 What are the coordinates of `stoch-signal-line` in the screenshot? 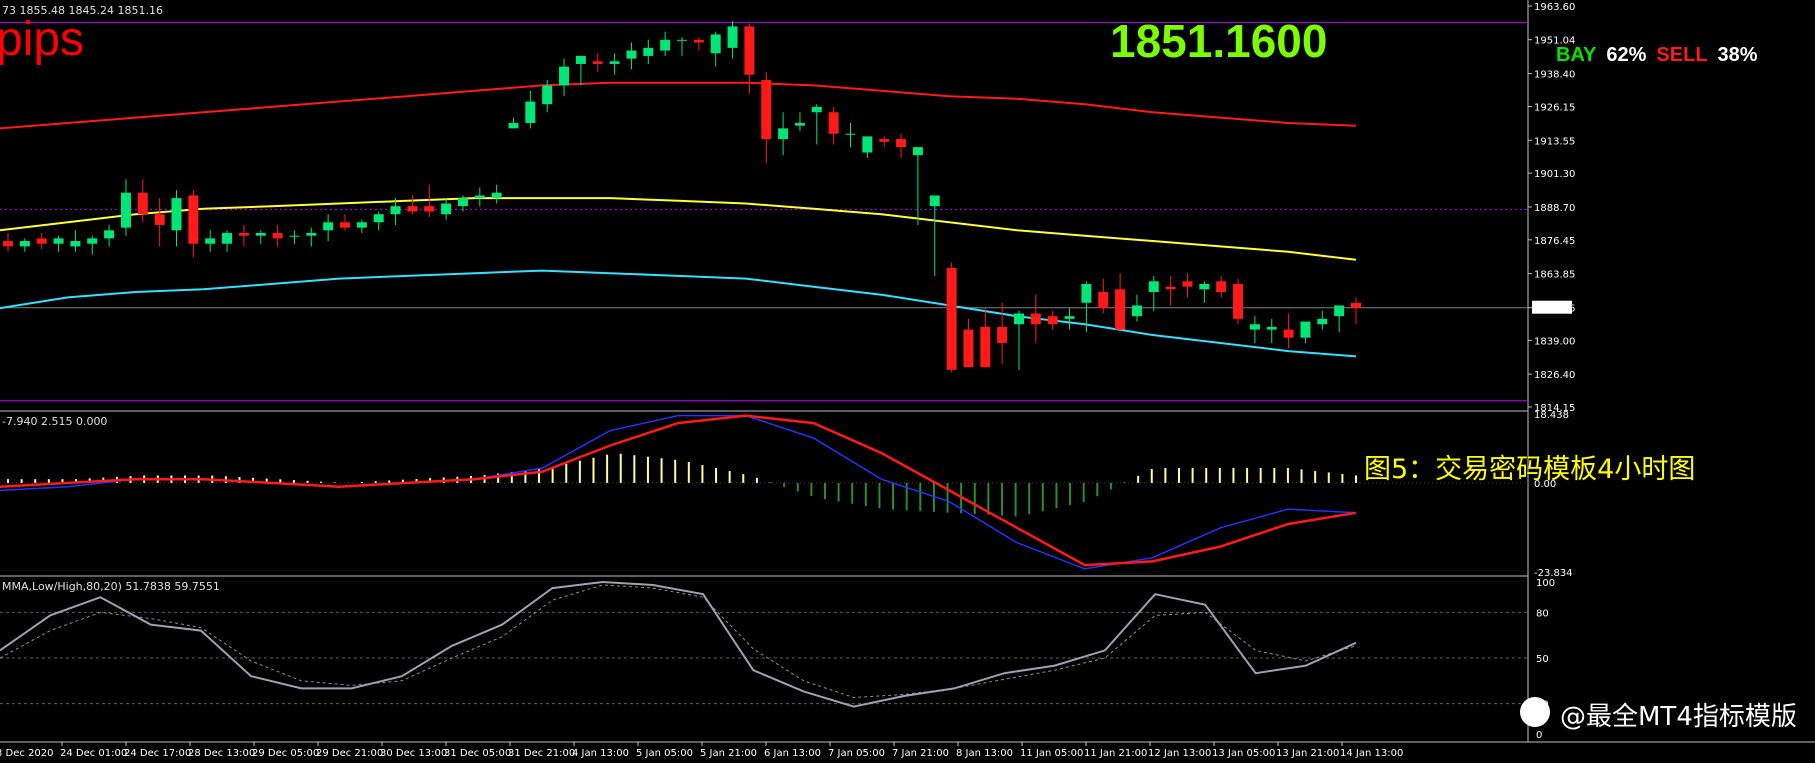 It's located at (678, 641).